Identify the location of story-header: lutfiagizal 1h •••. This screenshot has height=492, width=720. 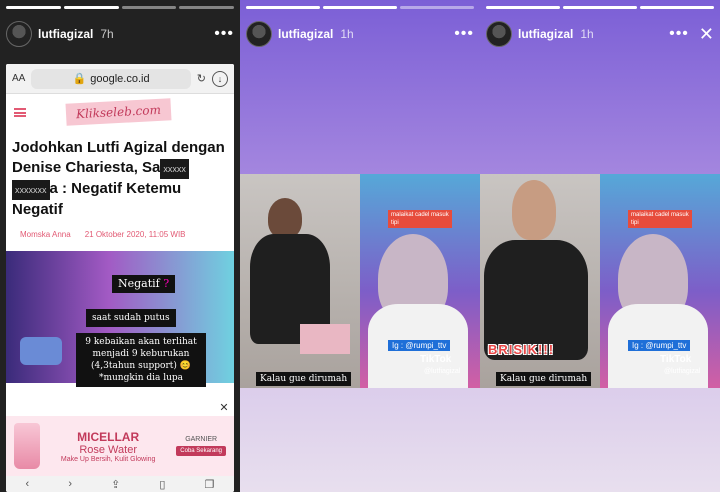
(360, 34).